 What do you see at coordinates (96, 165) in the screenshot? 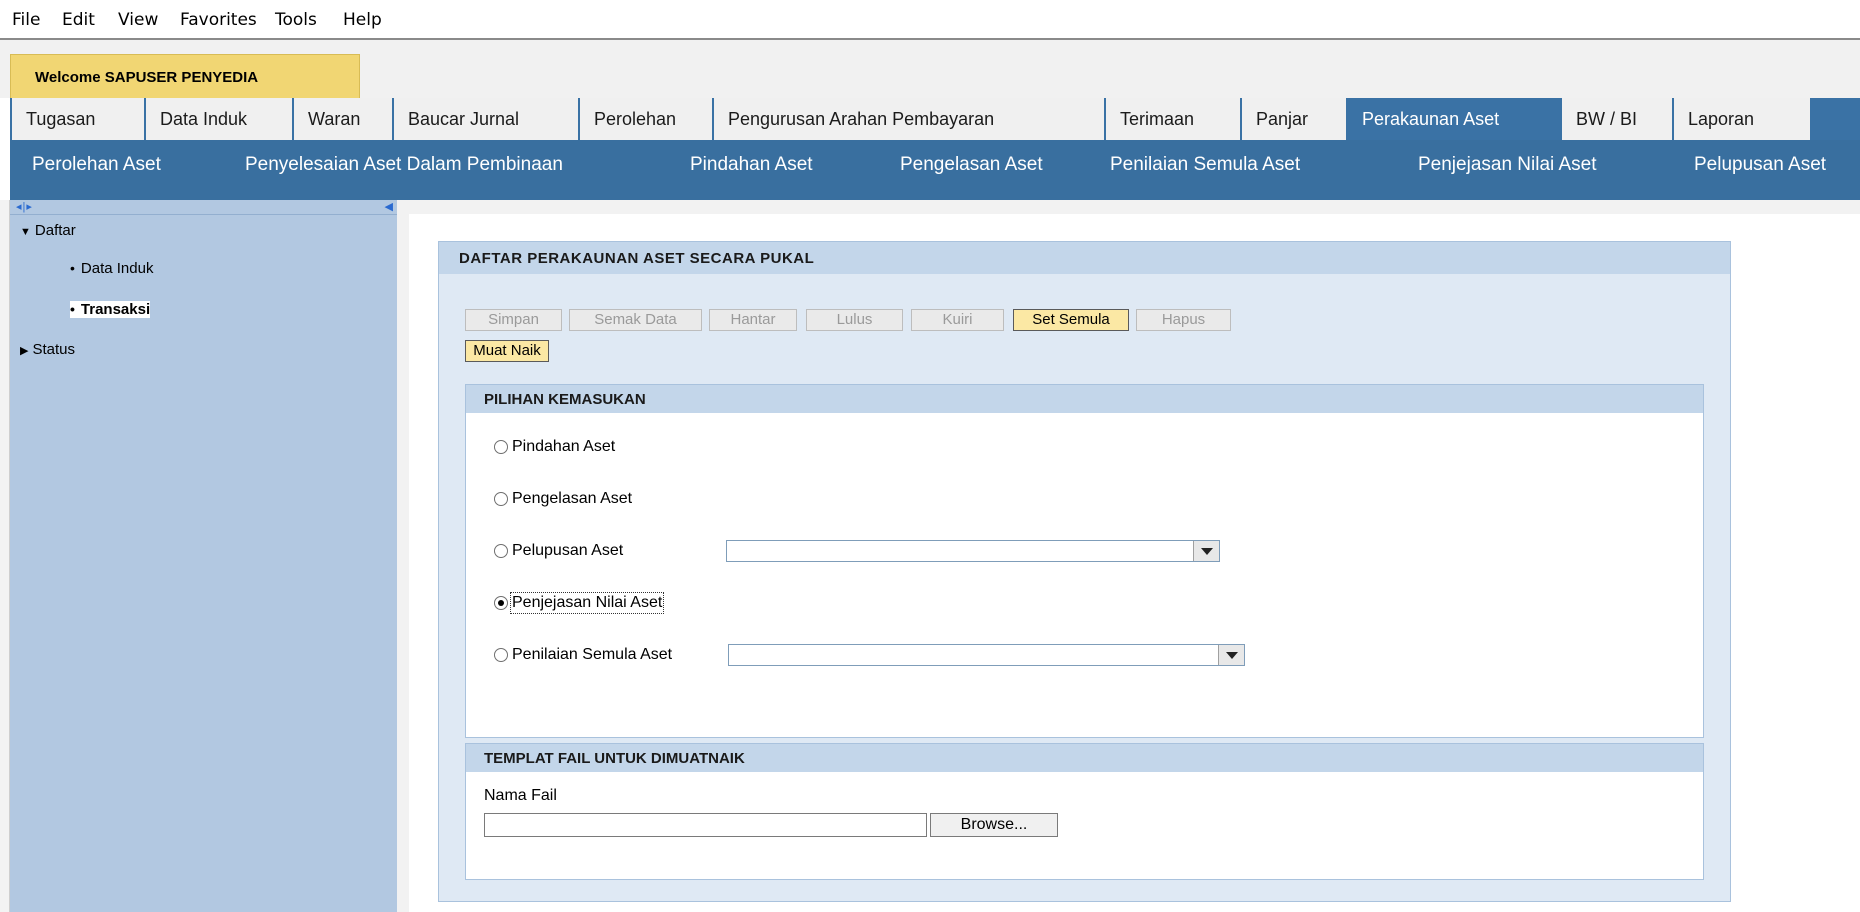
I see `subnav-perolehan-aset: Perolehan Aset` at bounding box center [96, 165].